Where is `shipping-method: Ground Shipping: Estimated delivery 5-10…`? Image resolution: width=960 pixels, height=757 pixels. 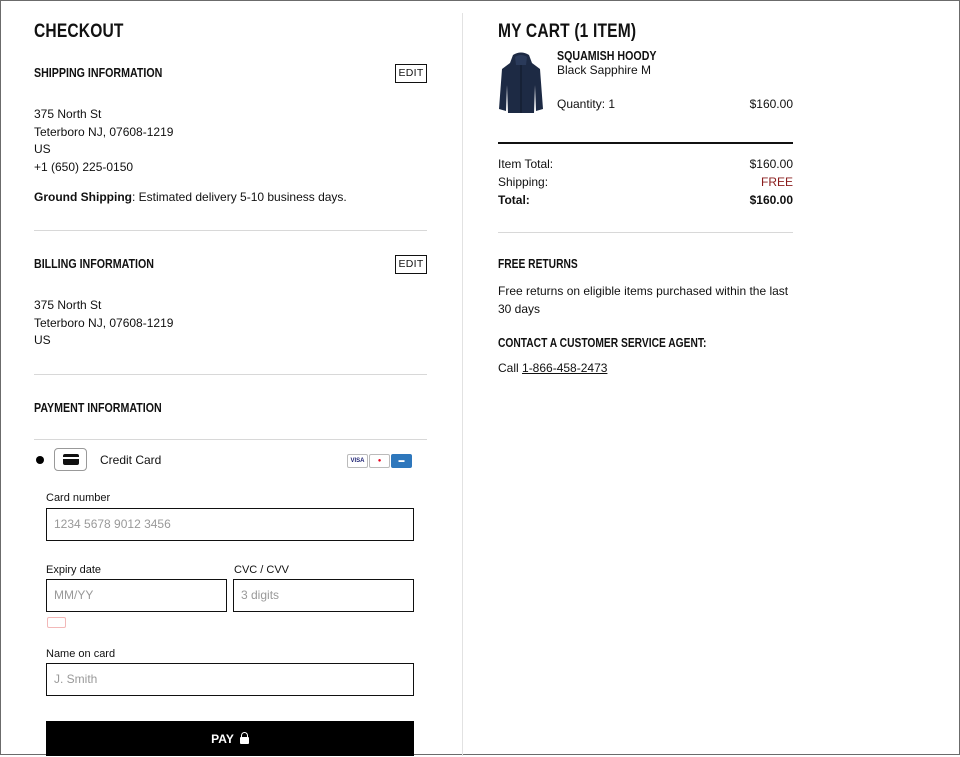 shipping-method: Ground Shipping: Estimated delivery 5-10… is located at coordinates (190, 197).